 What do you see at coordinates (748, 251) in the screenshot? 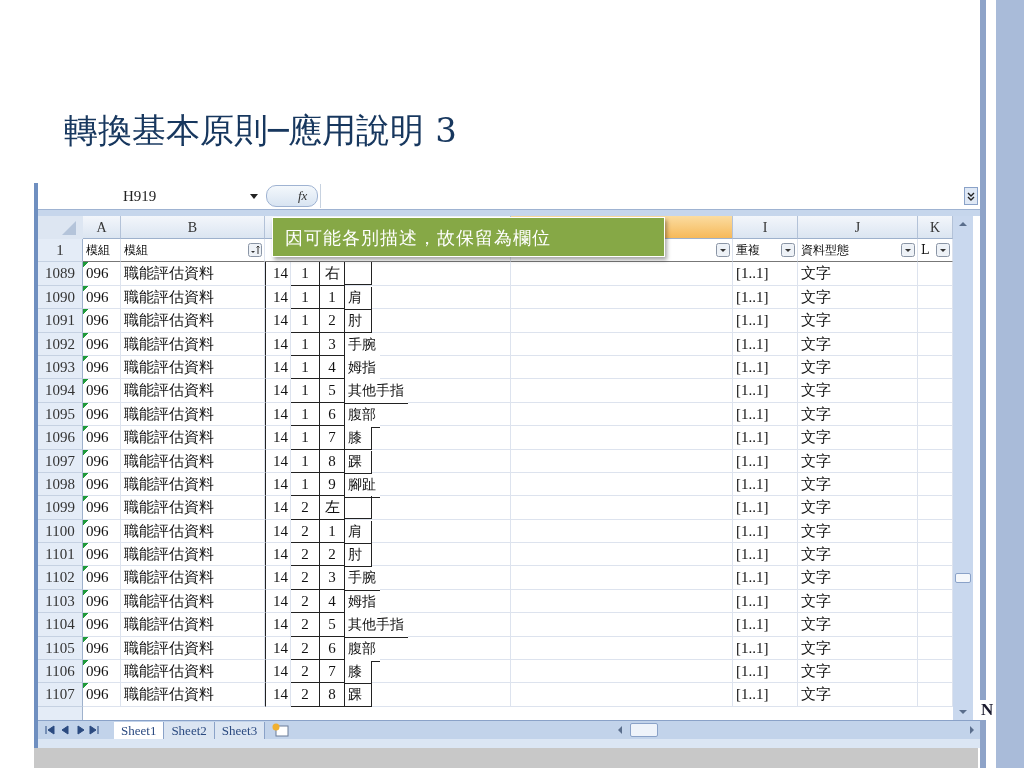
I see `header-text: 重複` at bounding box center [748, 251].